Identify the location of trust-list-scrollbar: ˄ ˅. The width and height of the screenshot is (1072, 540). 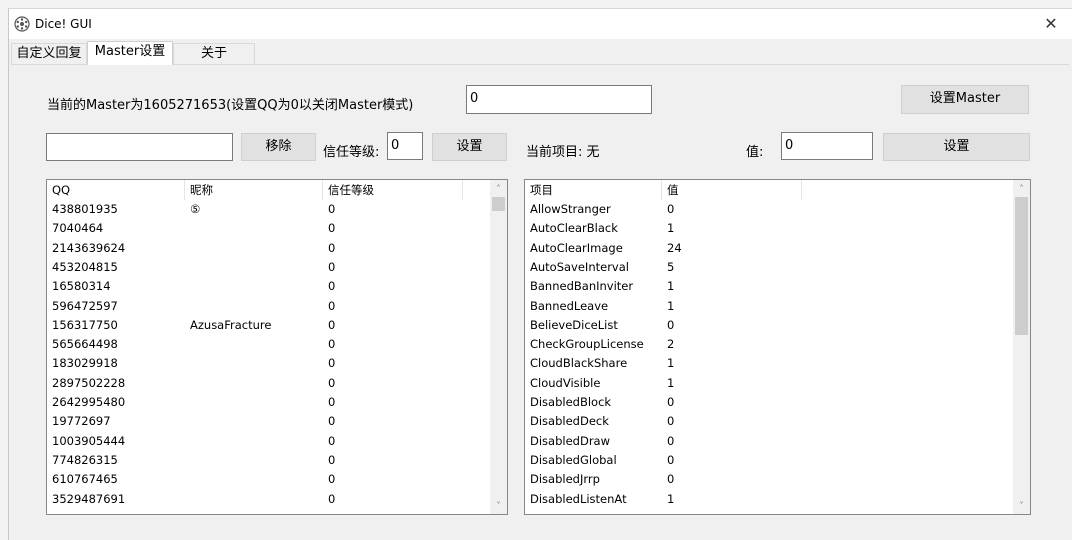
(498, 347).